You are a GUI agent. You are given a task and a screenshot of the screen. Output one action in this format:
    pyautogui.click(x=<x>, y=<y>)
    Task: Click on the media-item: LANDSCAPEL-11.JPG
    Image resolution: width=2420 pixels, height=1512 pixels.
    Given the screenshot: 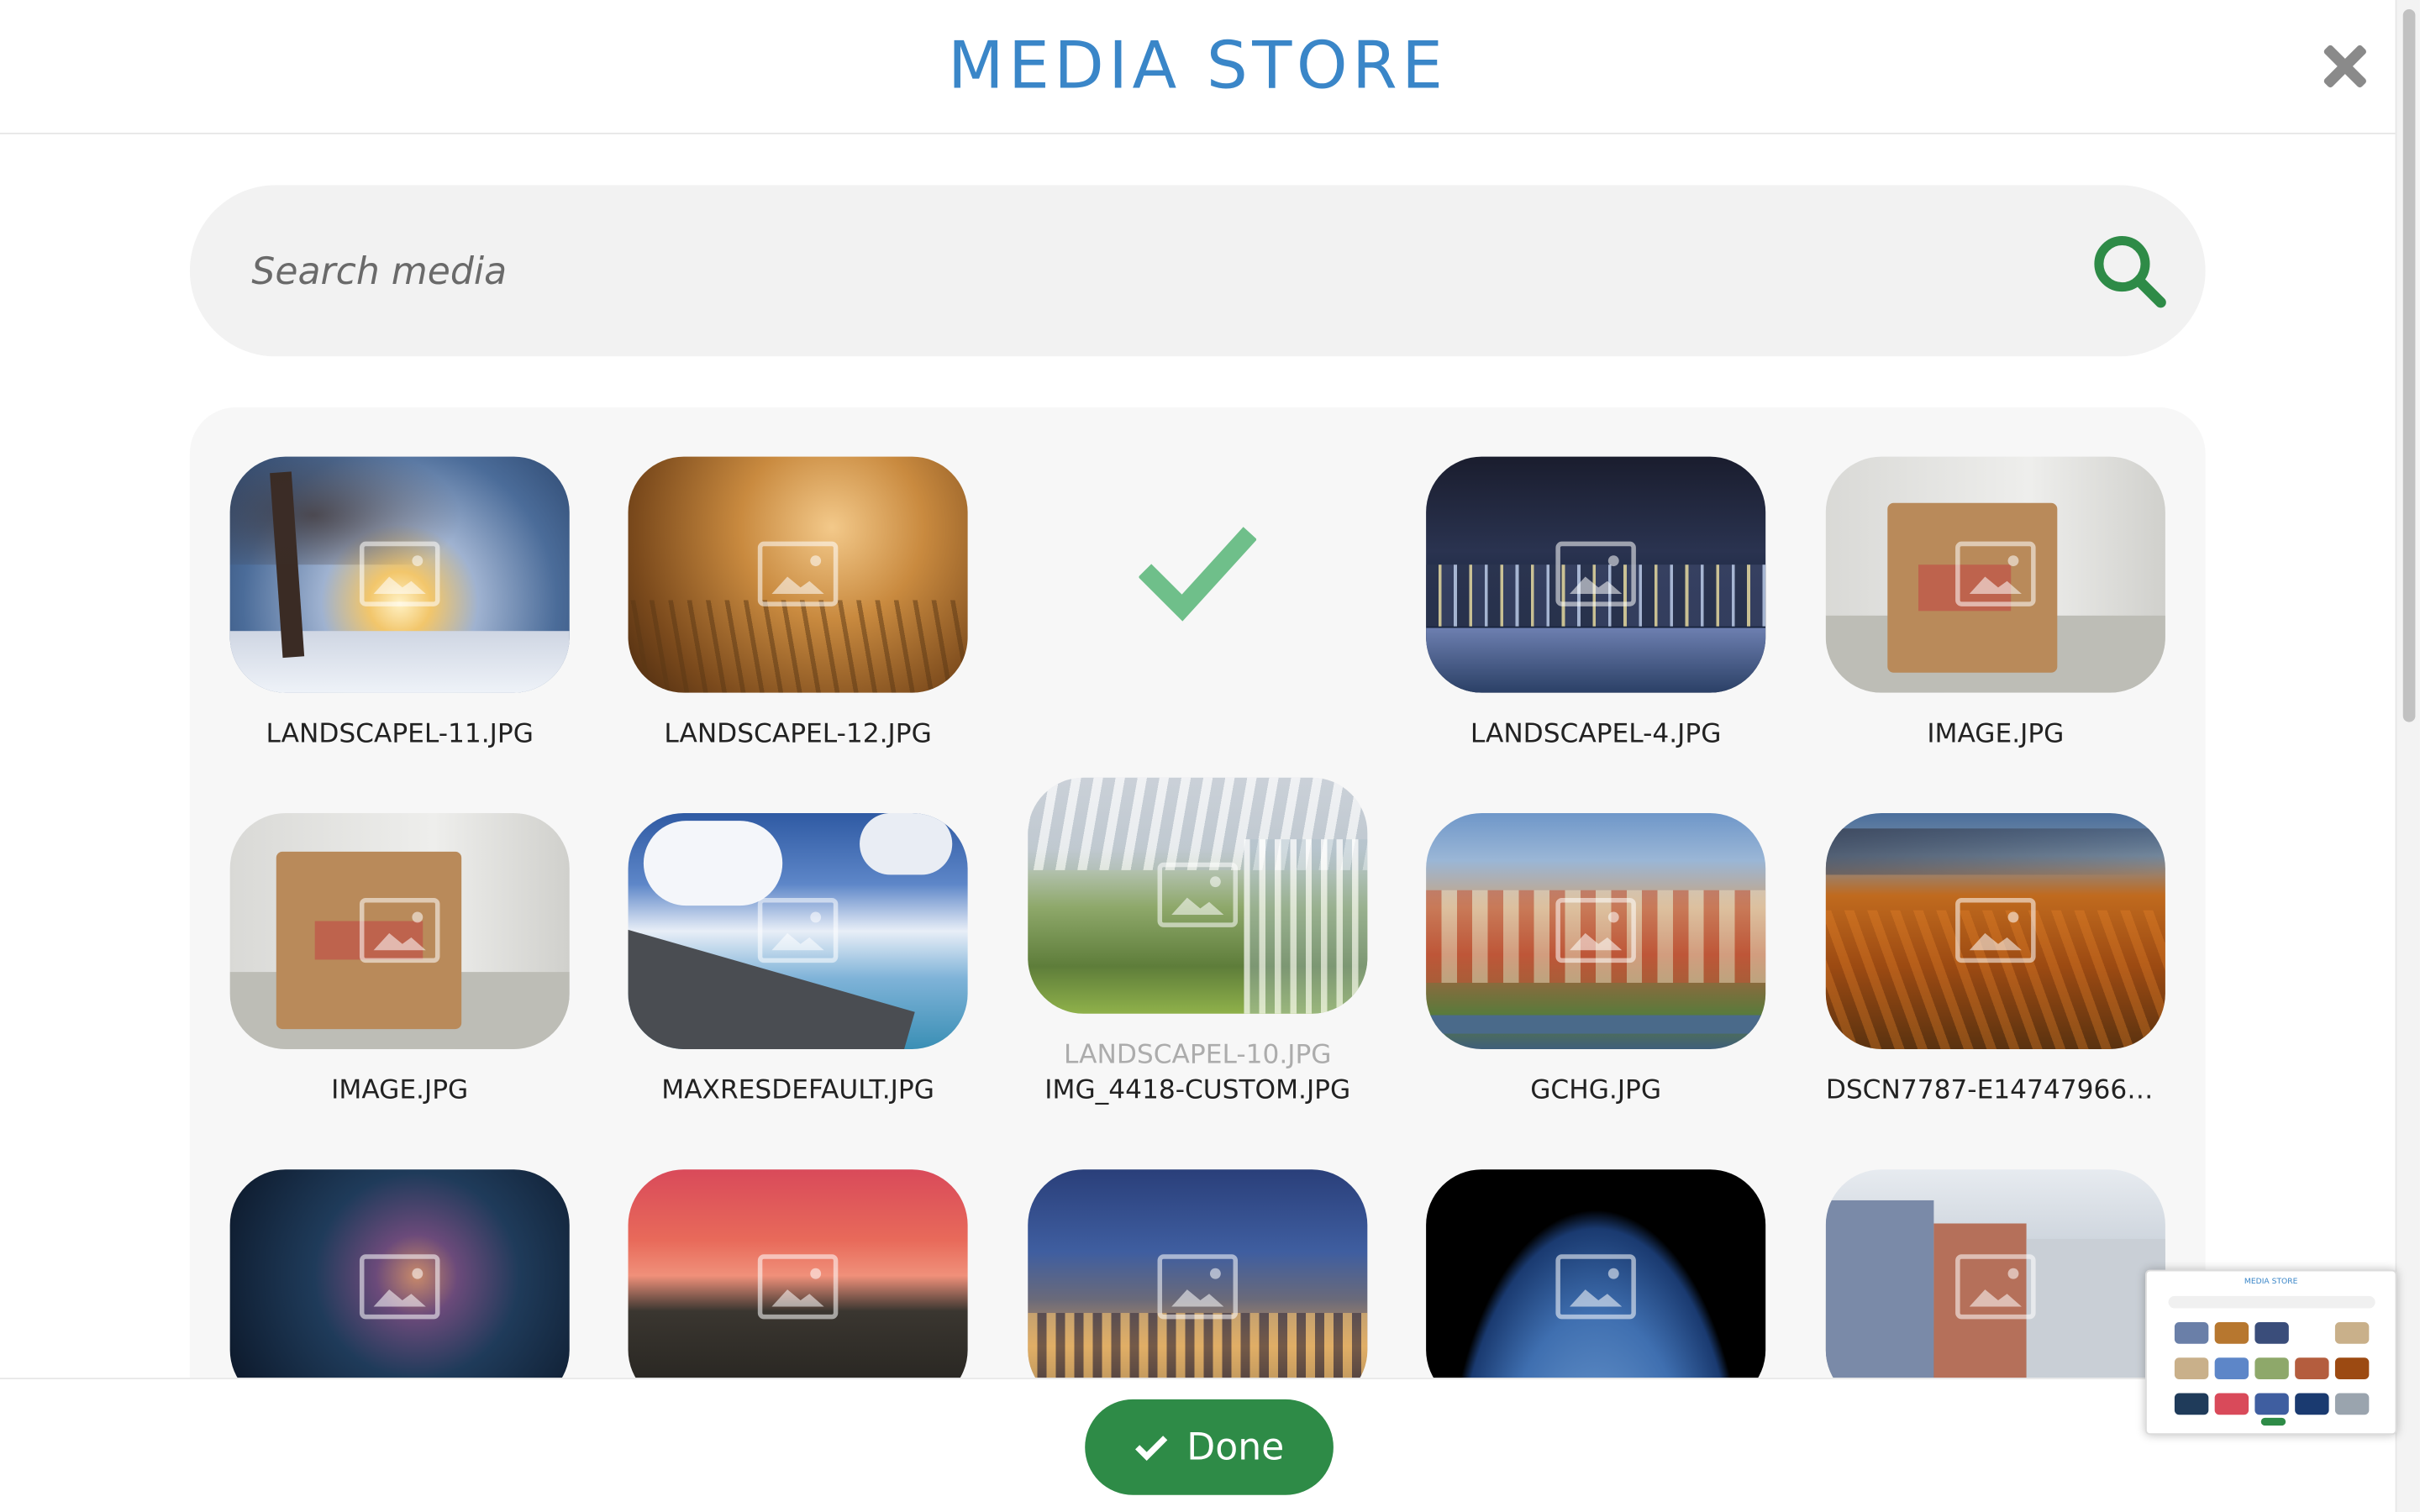 What is the action you would take?
    pyautogui.click(x=399, y=603)
    